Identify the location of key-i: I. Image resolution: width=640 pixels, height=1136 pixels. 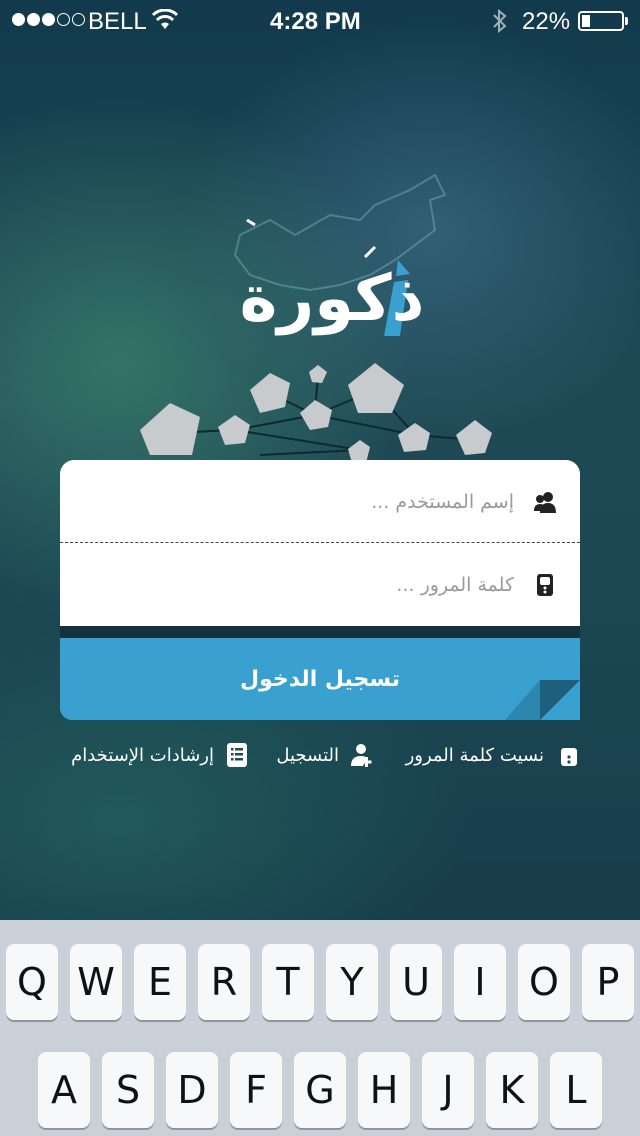
(480, 982).